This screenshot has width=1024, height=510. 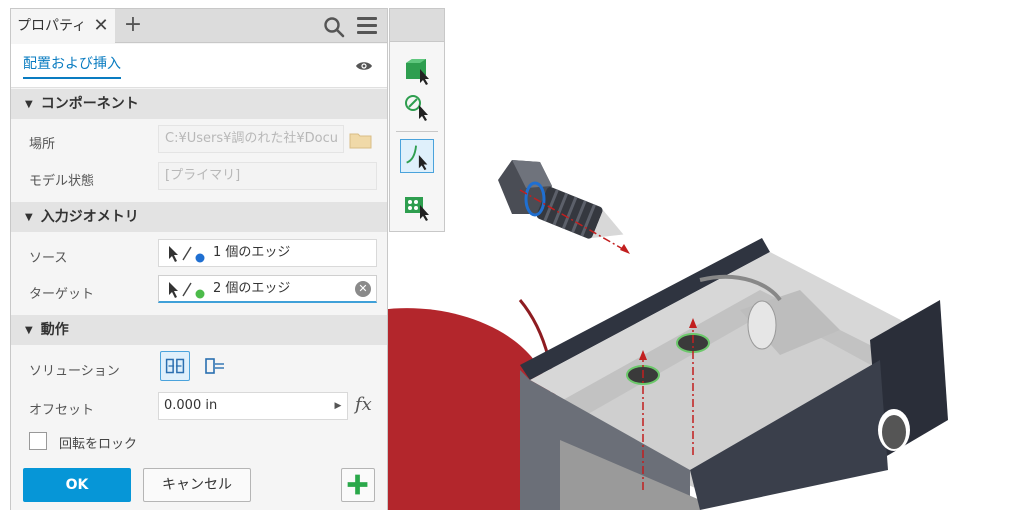 I want to click on solution-flush-icon, so click(x=215, y=366).